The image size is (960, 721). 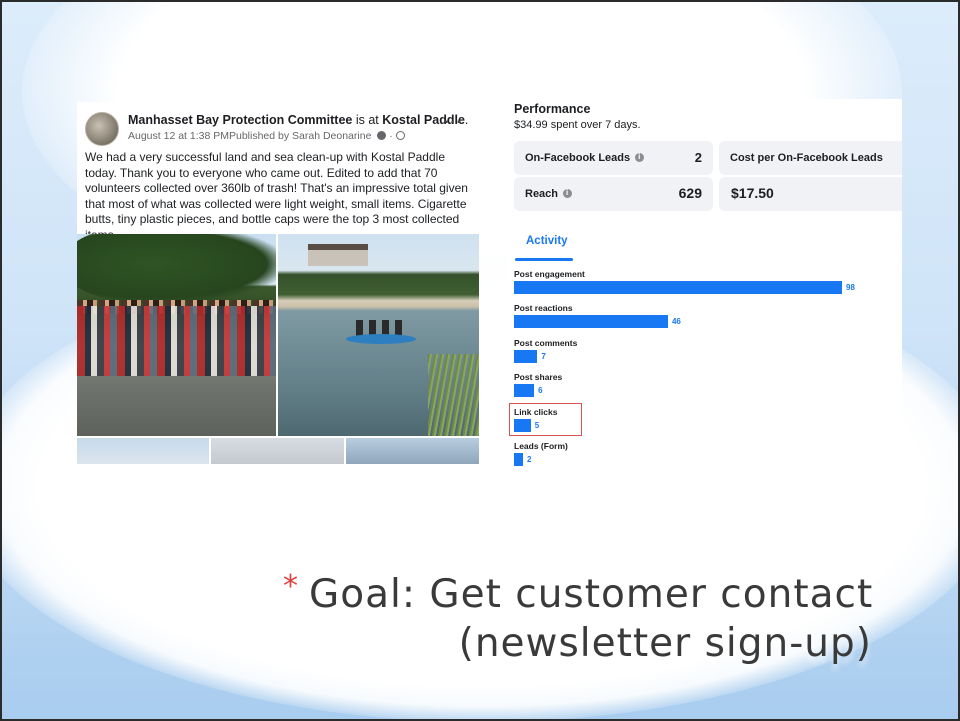 I want to click on cpl-value: $17.50, so click(x=752, y=193).